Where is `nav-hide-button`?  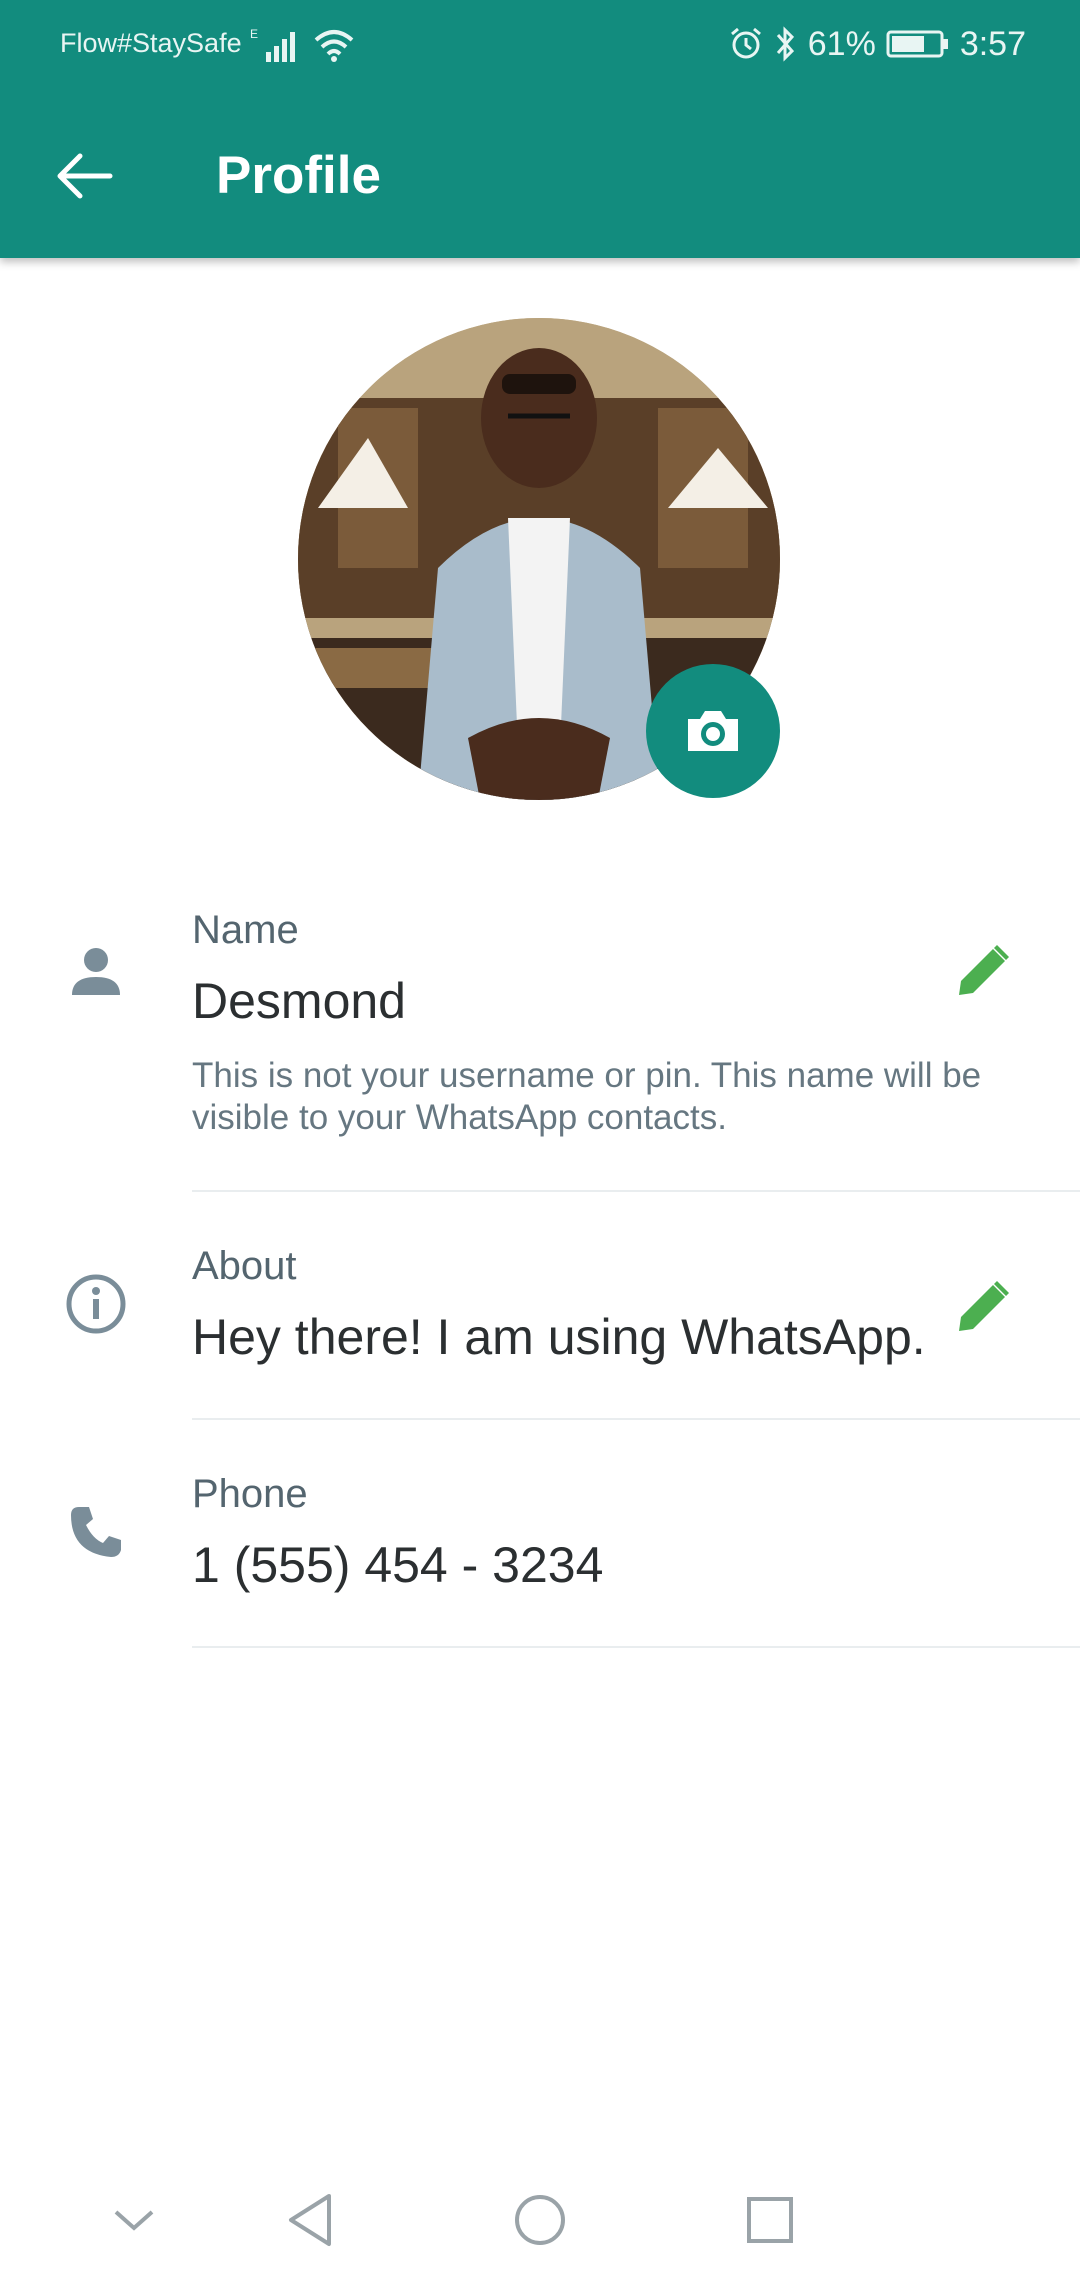 nav-hide-button is located at coordinates (134, 2220).